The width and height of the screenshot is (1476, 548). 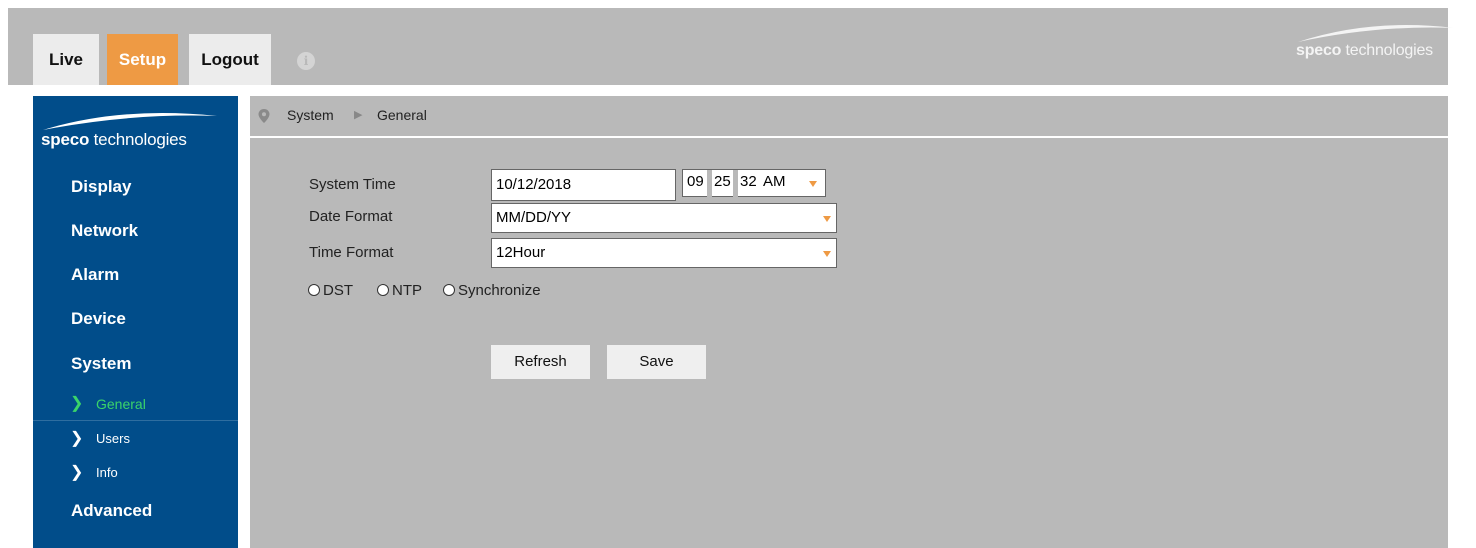 What do you see at coordinates (407, 290) in the screenshot?
I see `ntp-label: NTP` at bounding box center [407, 290].